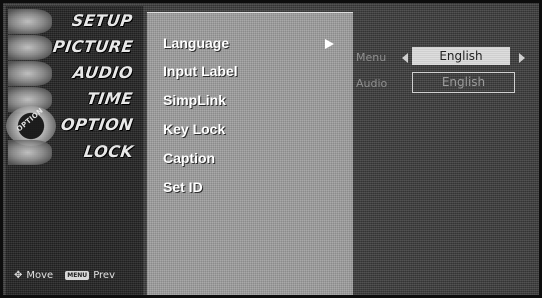  Describe the element at coordinates (196, 43) in the screenshot. I see `menu-item-language: Language` at that location.